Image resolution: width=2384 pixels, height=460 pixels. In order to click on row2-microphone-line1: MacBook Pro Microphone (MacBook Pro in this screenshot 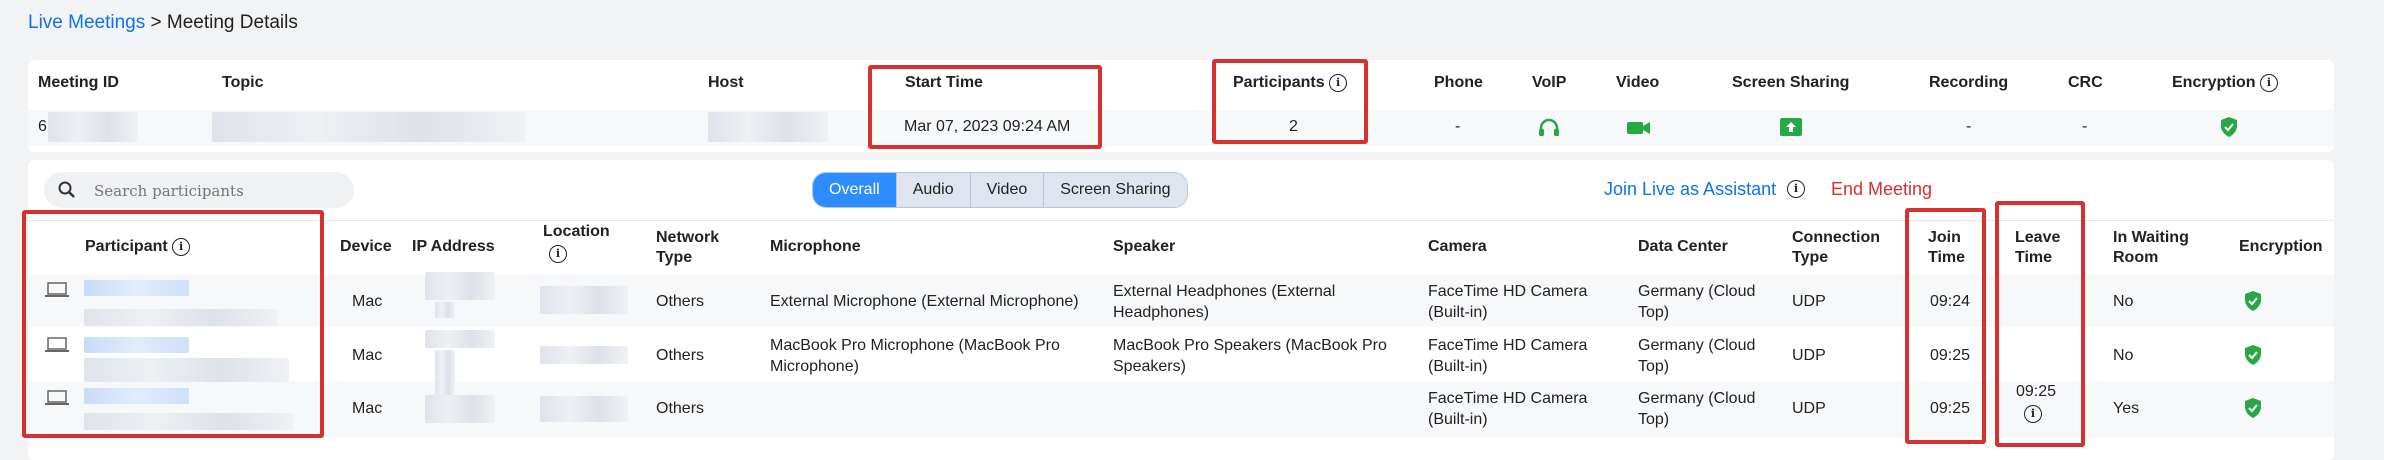, I will do `click(915, 345)`.